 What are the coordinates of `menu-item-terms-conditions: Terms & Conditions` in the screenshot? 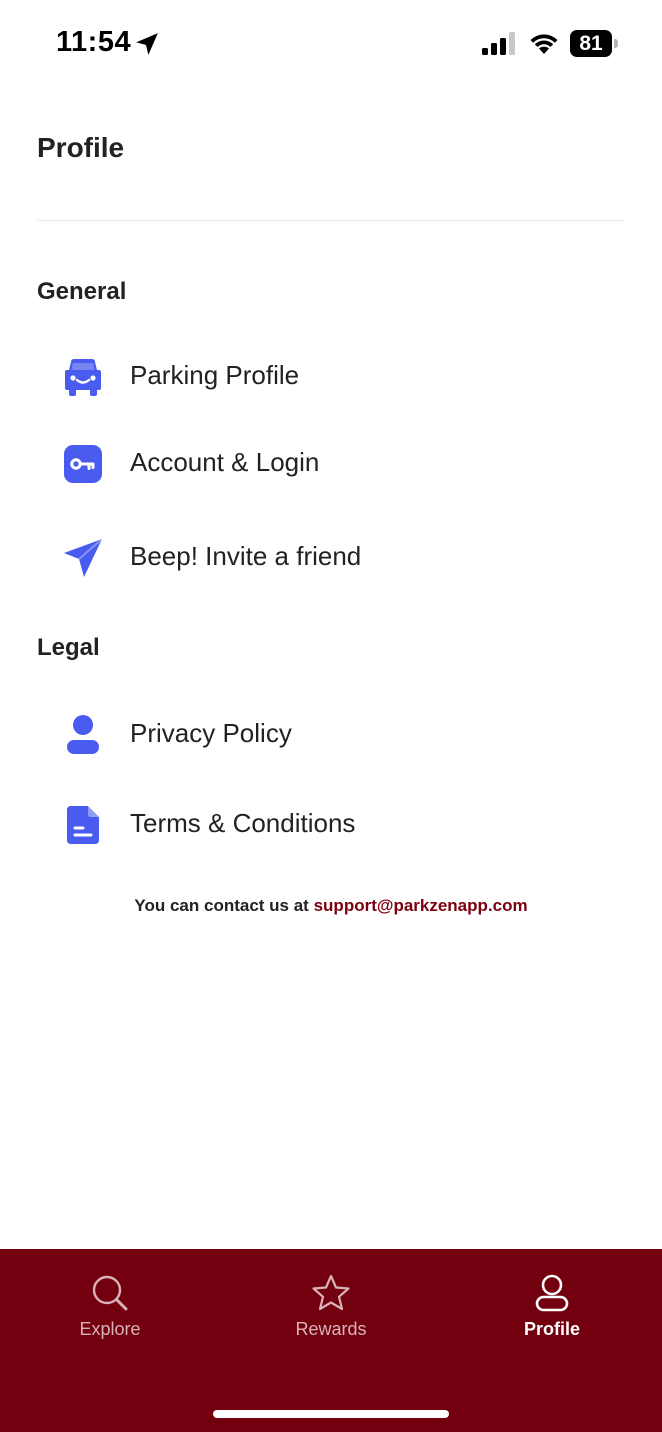 It's located at (320, 824).